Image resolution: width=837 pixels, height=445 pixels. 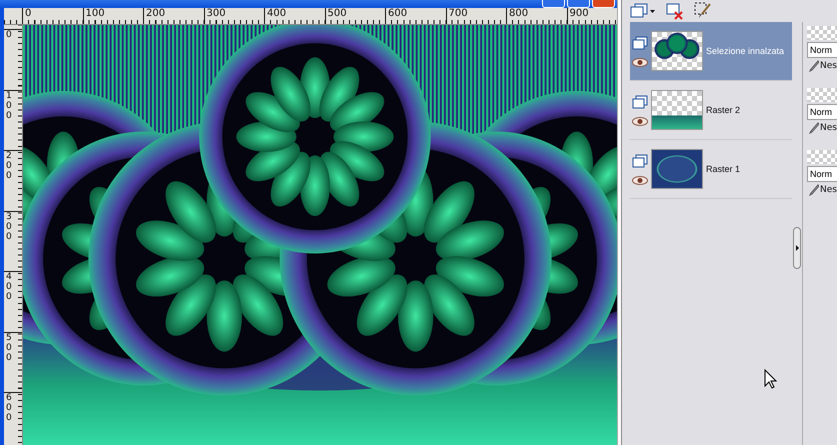 What do you see at coordinates (603, 4) in the screenshot?
I see `close-button` at bounding box center [603, 4].